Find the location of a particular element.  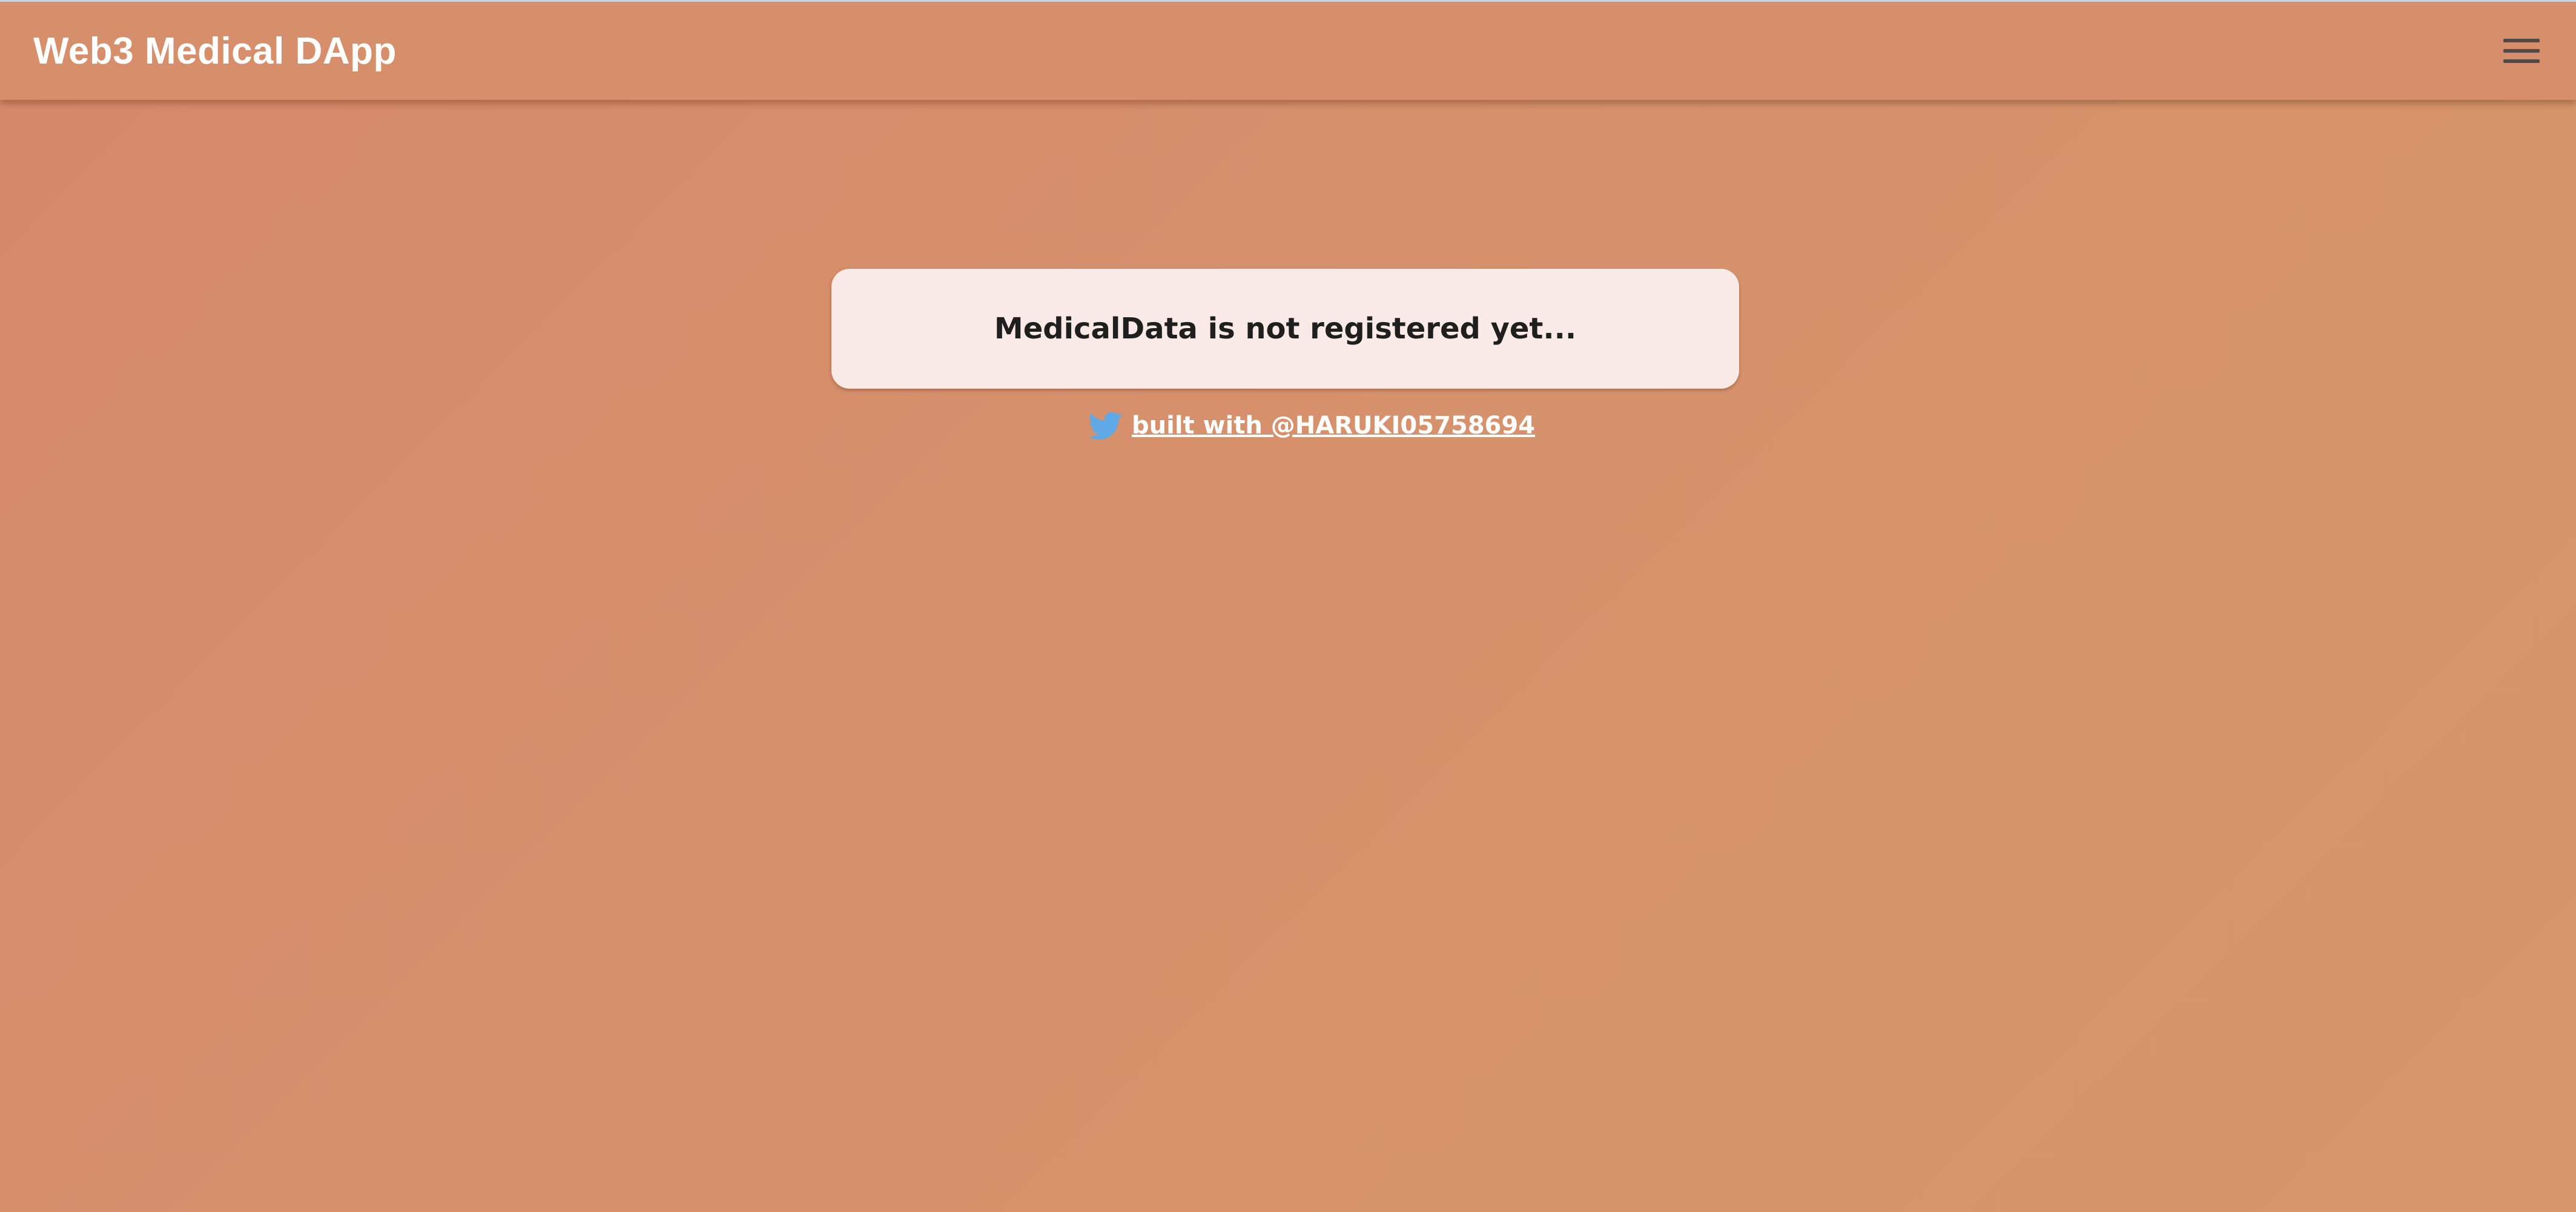

twitter-bird-icon is located at coordinates (1105, 426).